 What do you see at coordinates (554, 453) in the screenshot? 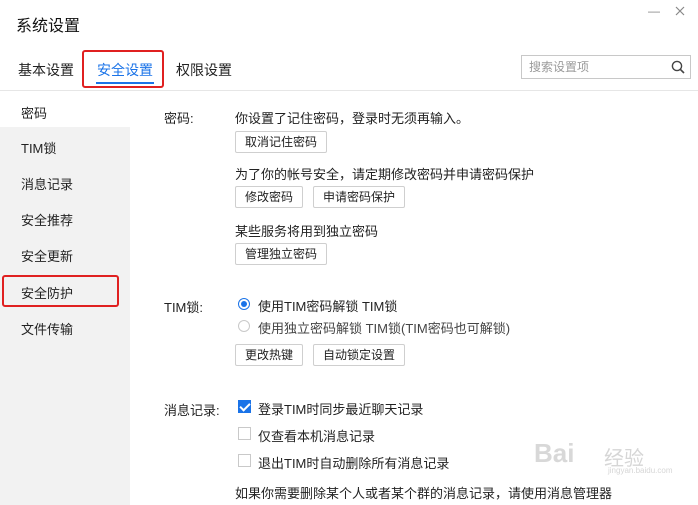
I see `watermark-brand: Bai` at bounding box center [554, 453].